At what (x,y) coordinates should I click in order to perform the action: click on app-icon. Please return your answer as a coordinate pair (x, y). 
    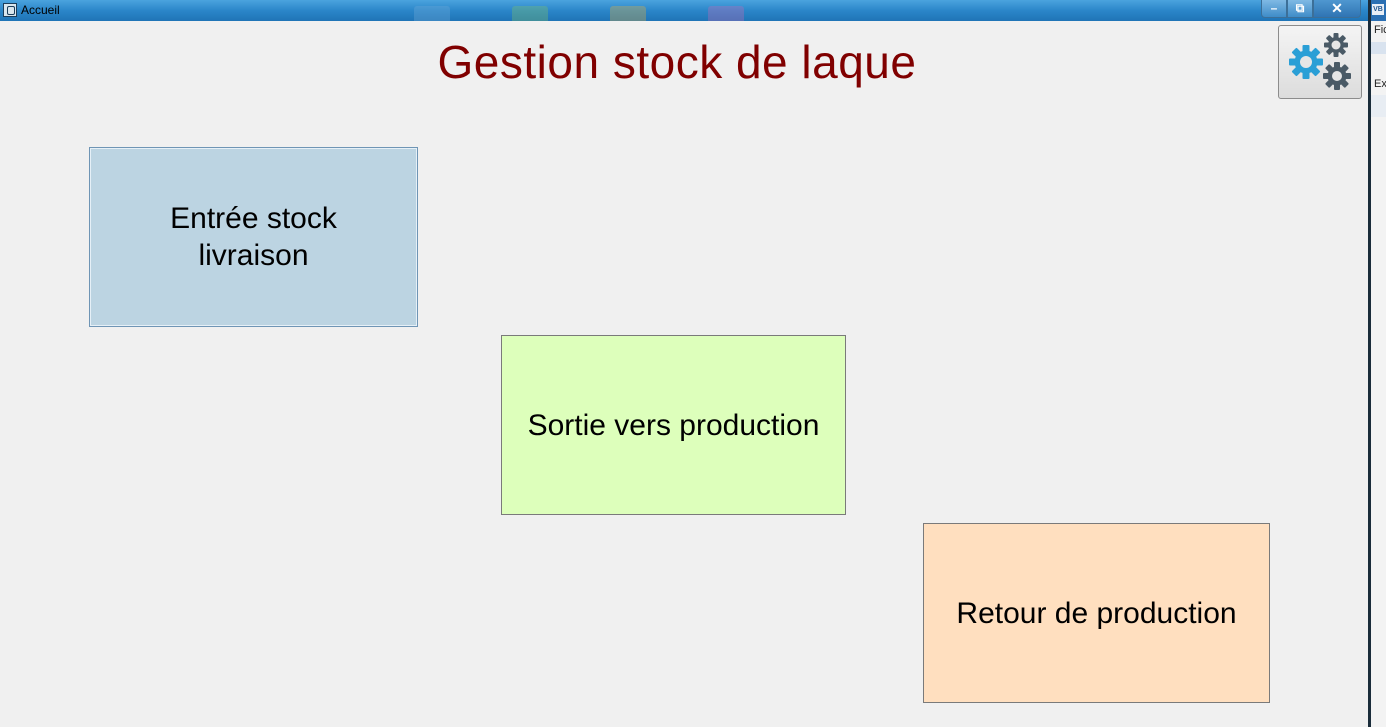
    Looking at the image, I should click on (10, 10).